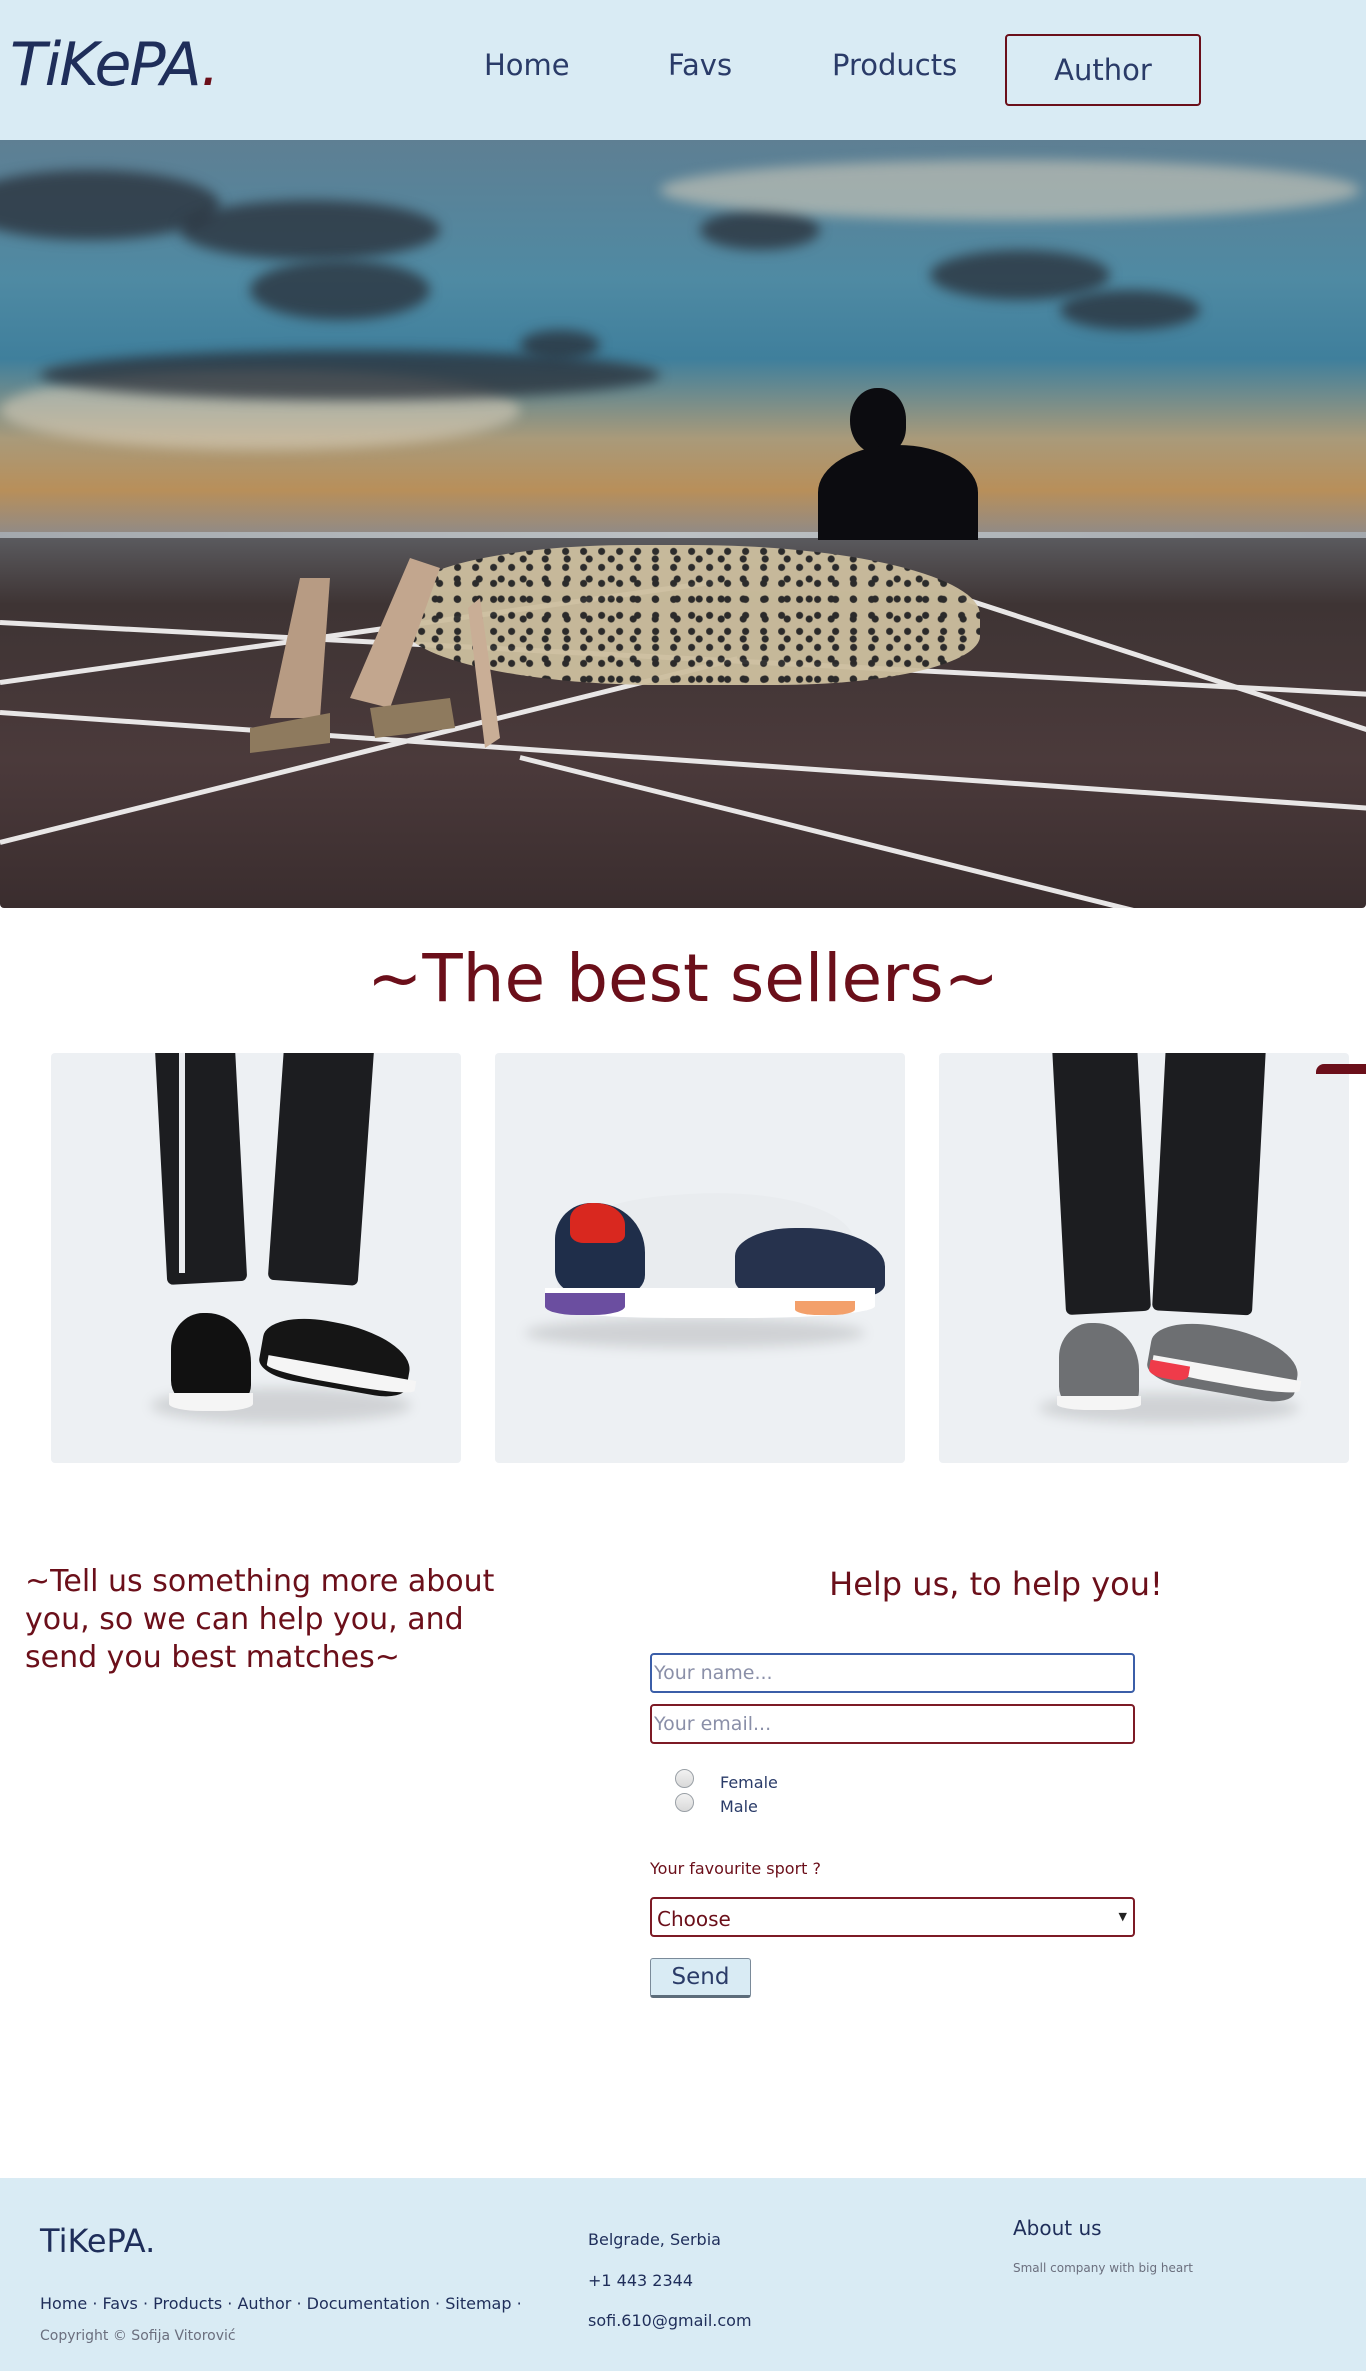 This screenshot has width=1366, height=2371. What do you see at coordinates (736, 1868) in the screenshot?
I see `sport-question-label: Your favourite sport ?` at bounding box center [736, 1868].